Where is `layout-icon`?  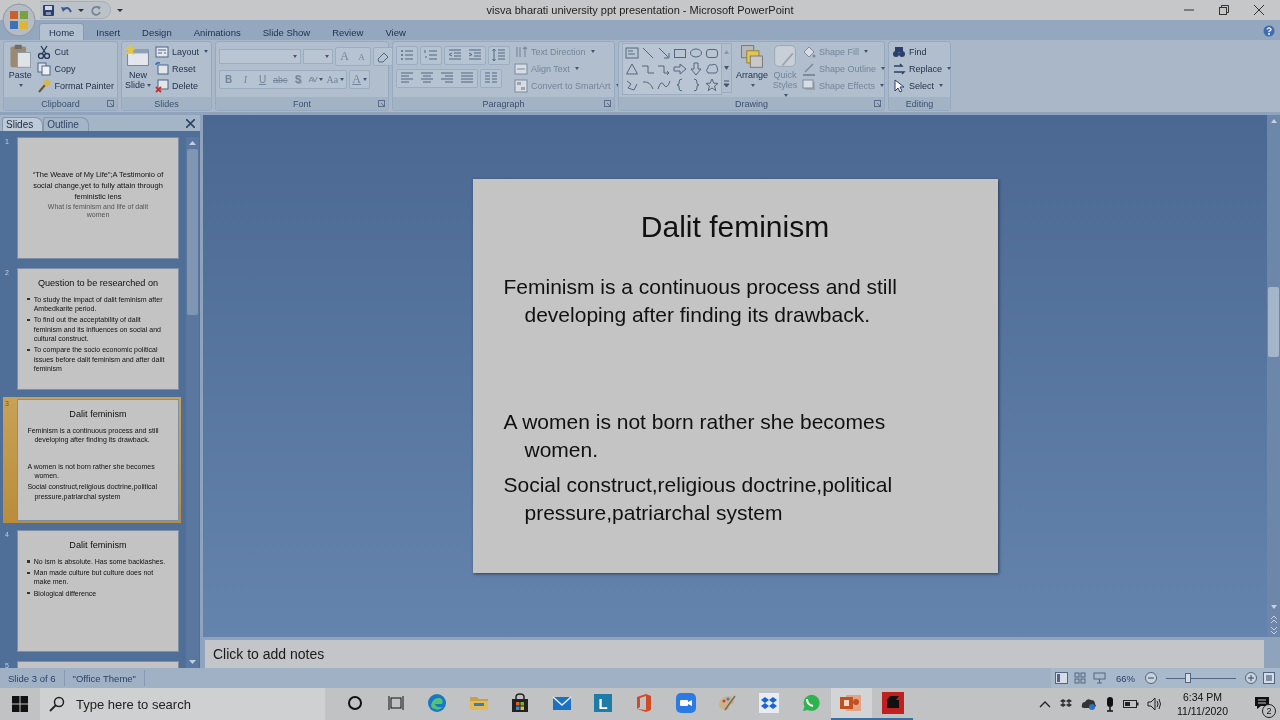
layout-icon is located at coordinates (162, 51).